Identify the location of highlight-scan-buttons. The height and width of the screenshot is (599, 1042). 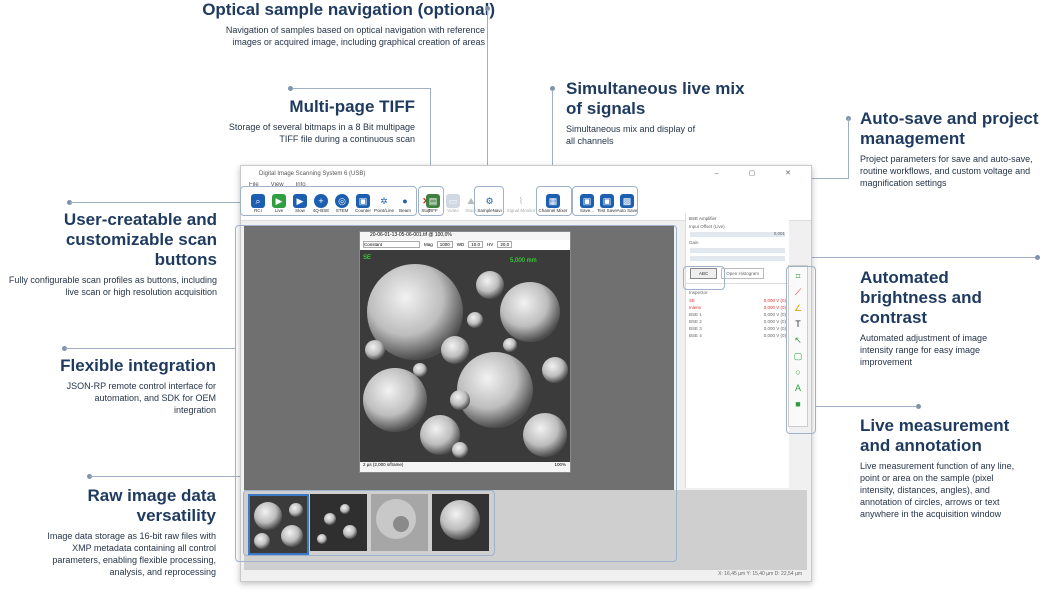
(328, 201).